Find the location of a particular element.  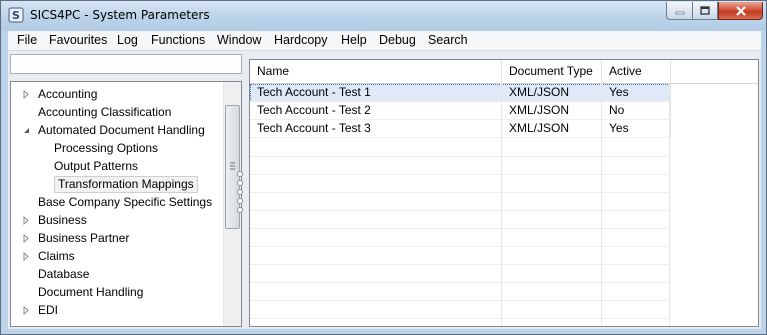

menu-file: File is located at coordinates (27, 40).